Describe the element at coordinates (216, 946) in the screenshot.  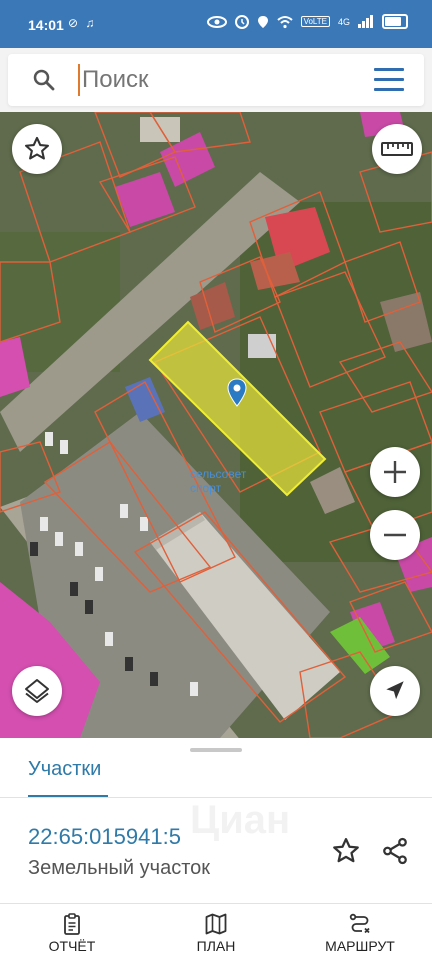
I see `nav-plan-label: ПЛАН` at that location.